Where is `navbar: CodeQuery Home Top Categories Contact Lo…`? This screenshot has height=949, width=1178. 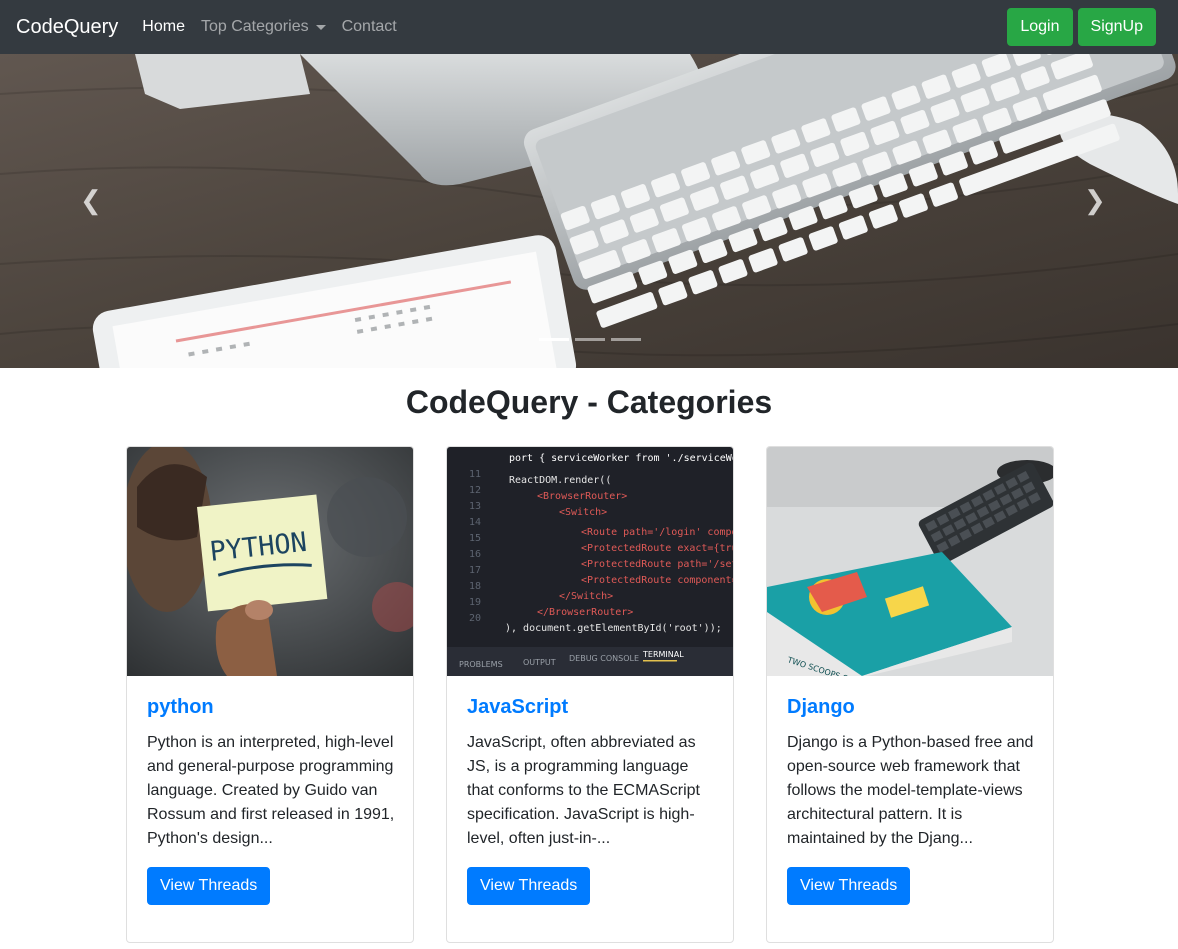
navbar: CodeQuery Home Top Categories Contact Lo… is located at coordinates (589, 27).